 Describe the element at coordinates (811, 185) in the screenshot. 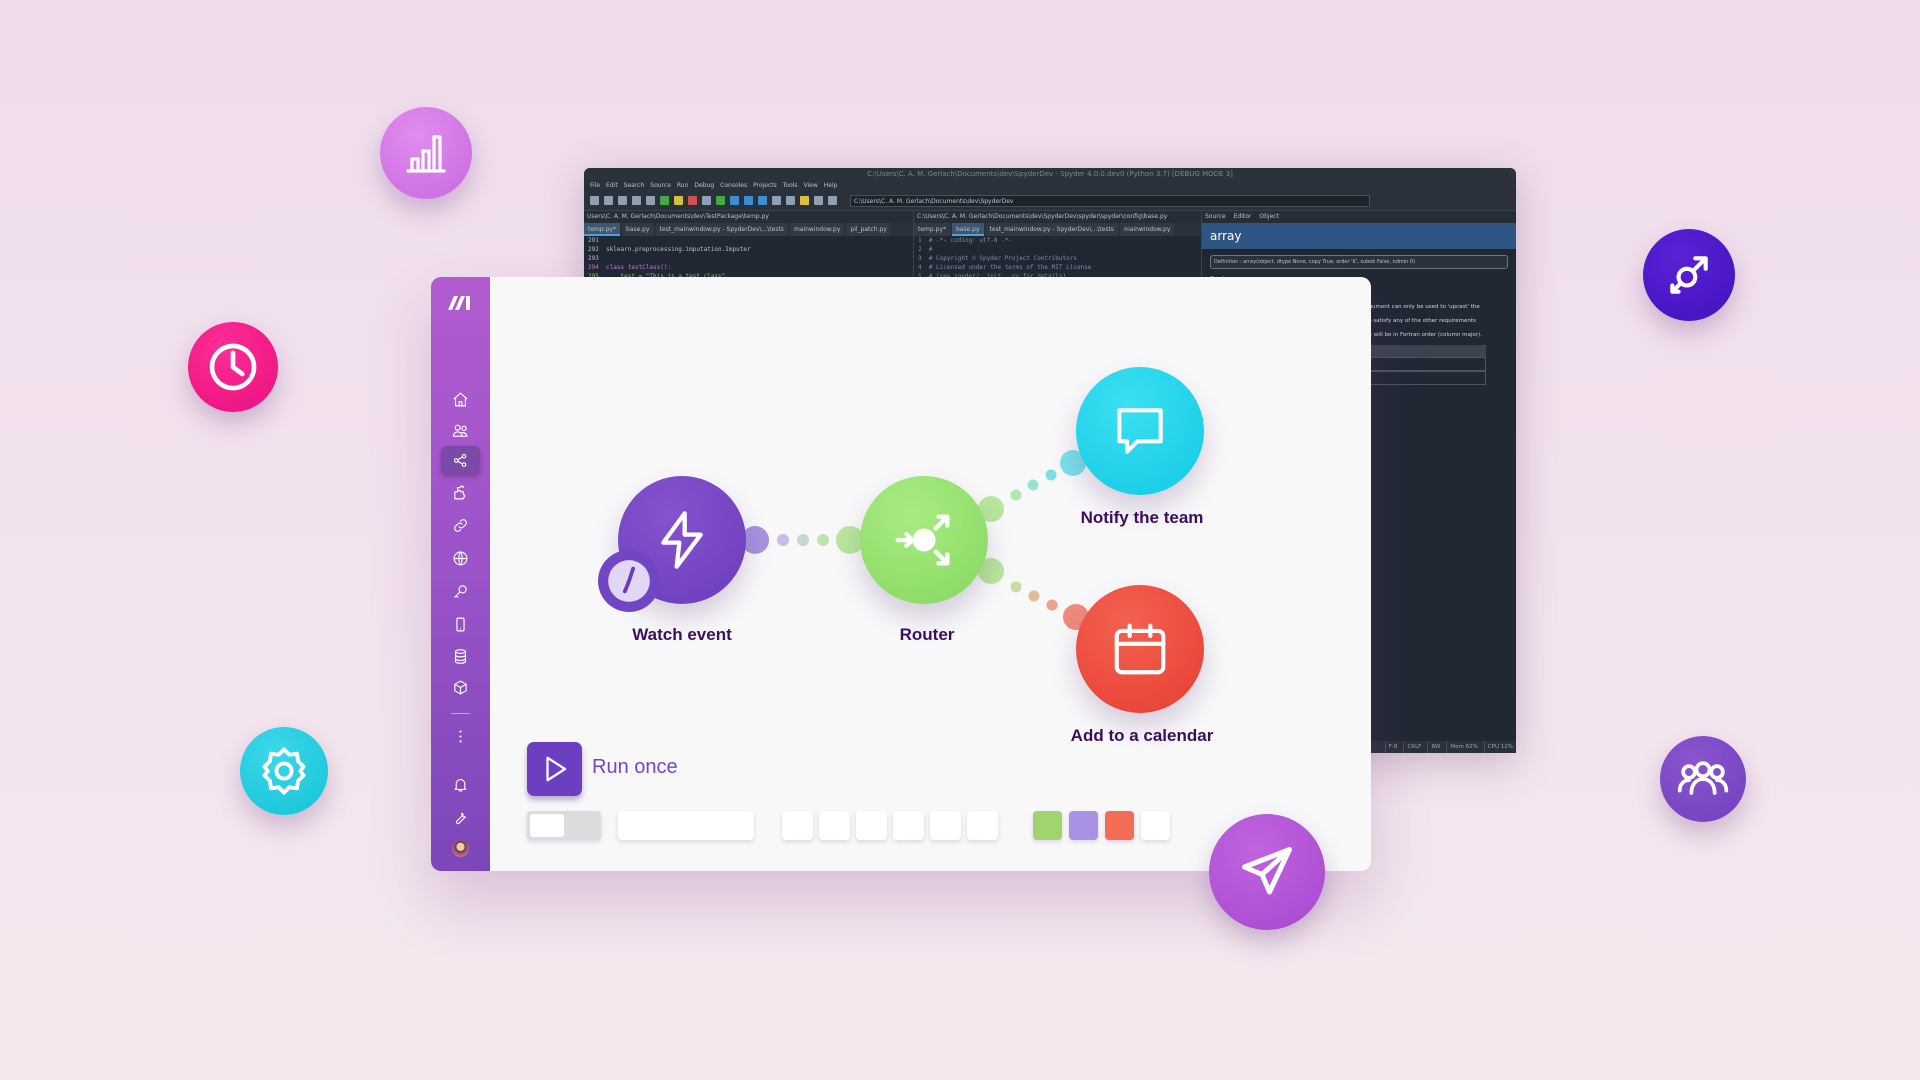

I see `menu-view: View` at that location.